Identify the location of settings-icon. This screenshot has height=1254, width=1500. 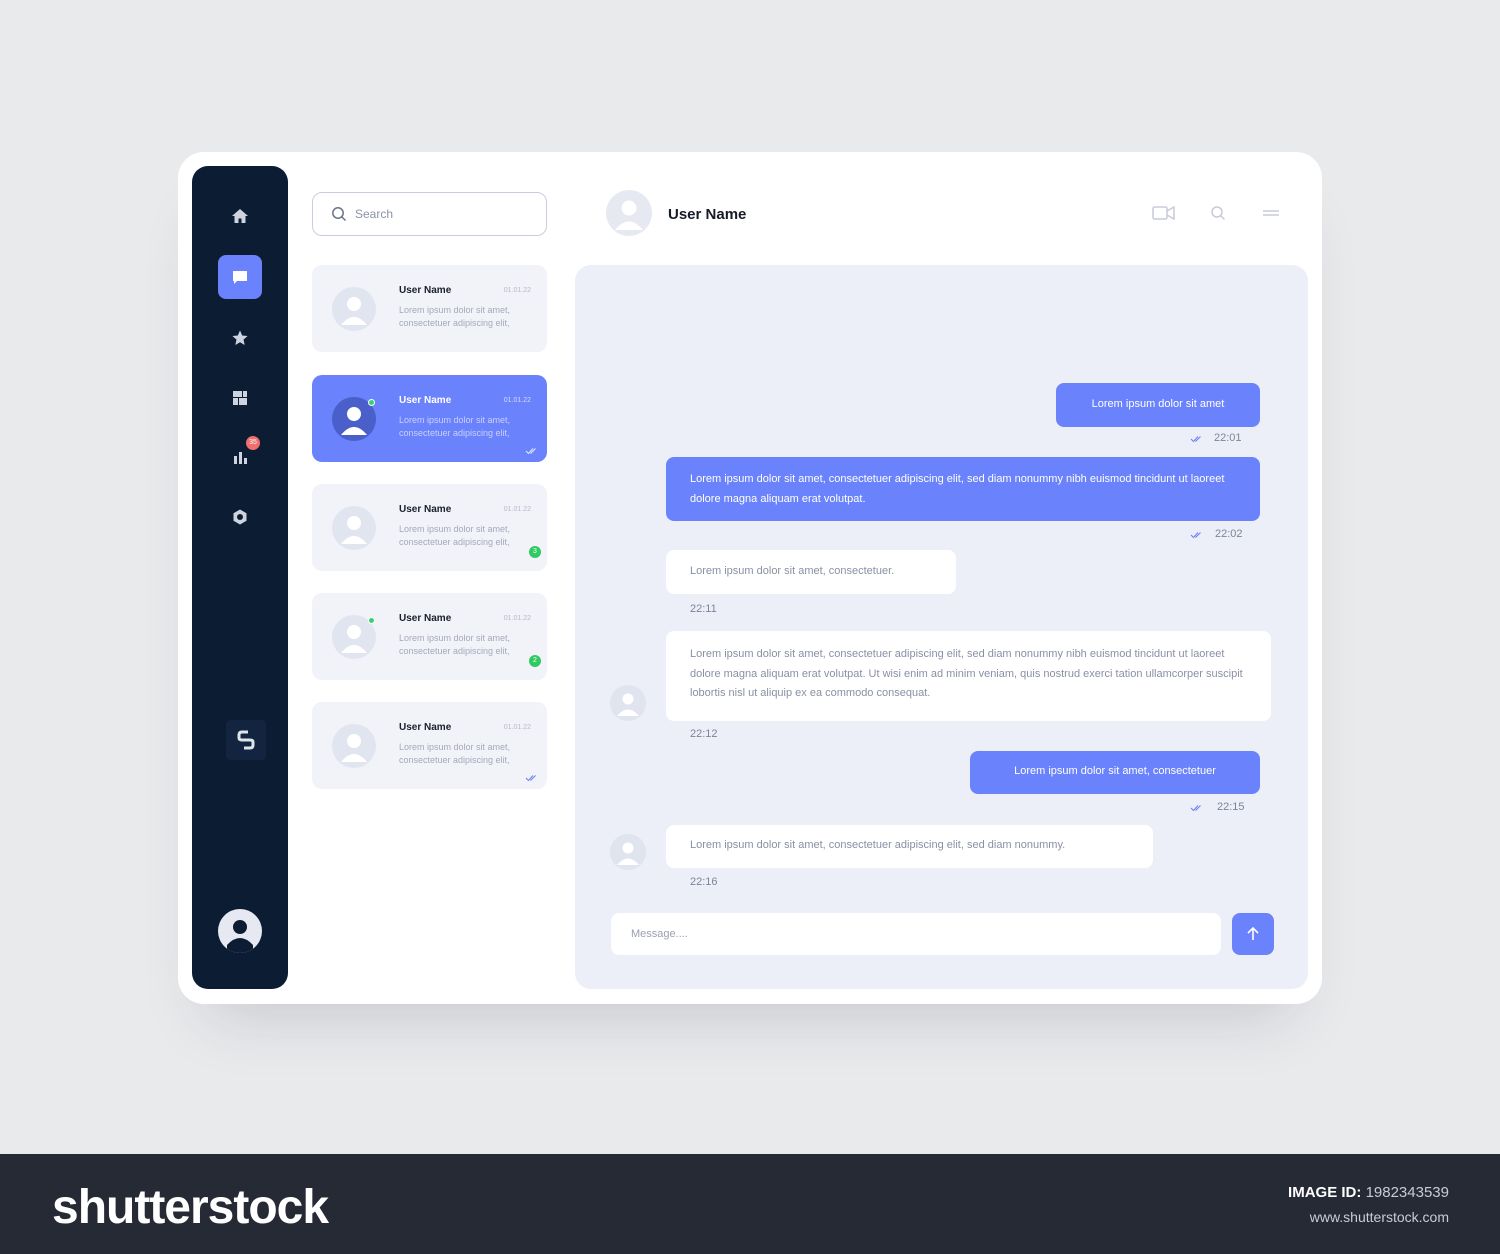
(240, 517).